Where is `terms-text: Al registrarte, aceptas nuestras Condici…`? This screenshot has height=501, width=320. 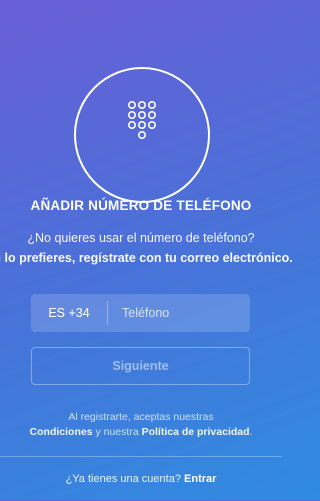
terms-text: Al registrarte, aceptas nuestras Condici… is located at coordinates (141, 425).